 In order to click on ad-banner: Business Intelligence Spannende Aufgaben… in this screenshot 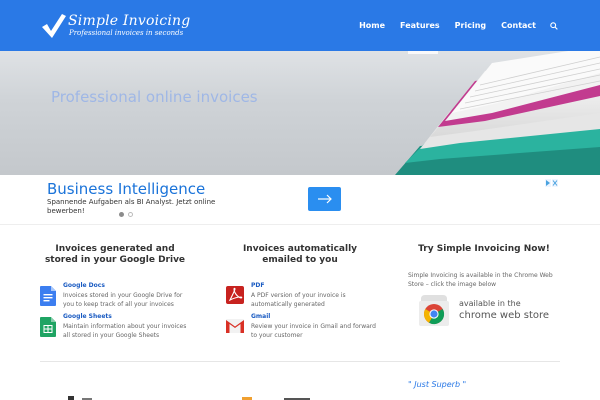, I will do `click(300, 200)`.